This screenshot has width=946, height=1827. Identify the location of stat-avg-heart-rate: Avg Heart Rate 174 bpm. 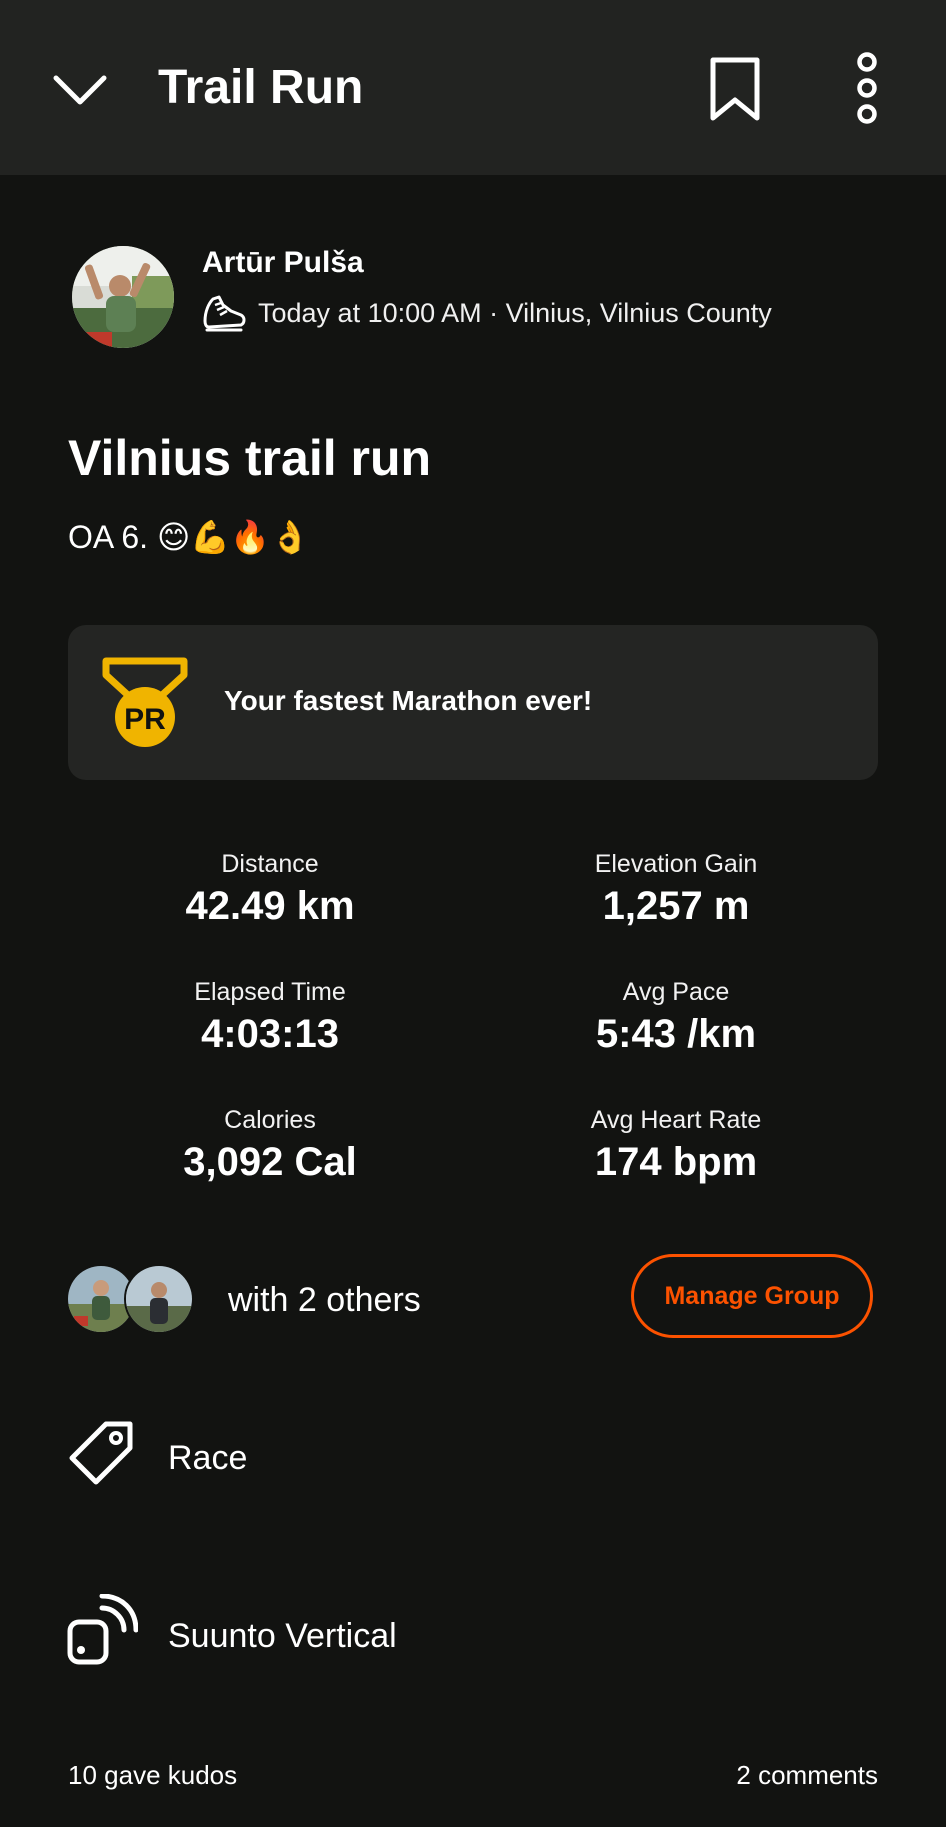
(676, 1145).